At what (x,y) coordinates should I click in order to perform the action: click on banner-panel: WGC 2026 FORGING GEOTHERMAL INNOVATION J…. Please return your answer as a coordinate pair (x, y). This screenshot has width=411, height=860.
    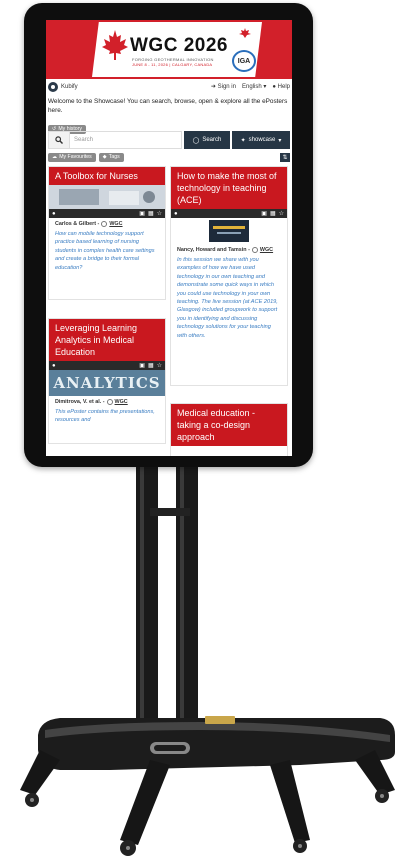
    Looking at the image, I should click on (177, 49).